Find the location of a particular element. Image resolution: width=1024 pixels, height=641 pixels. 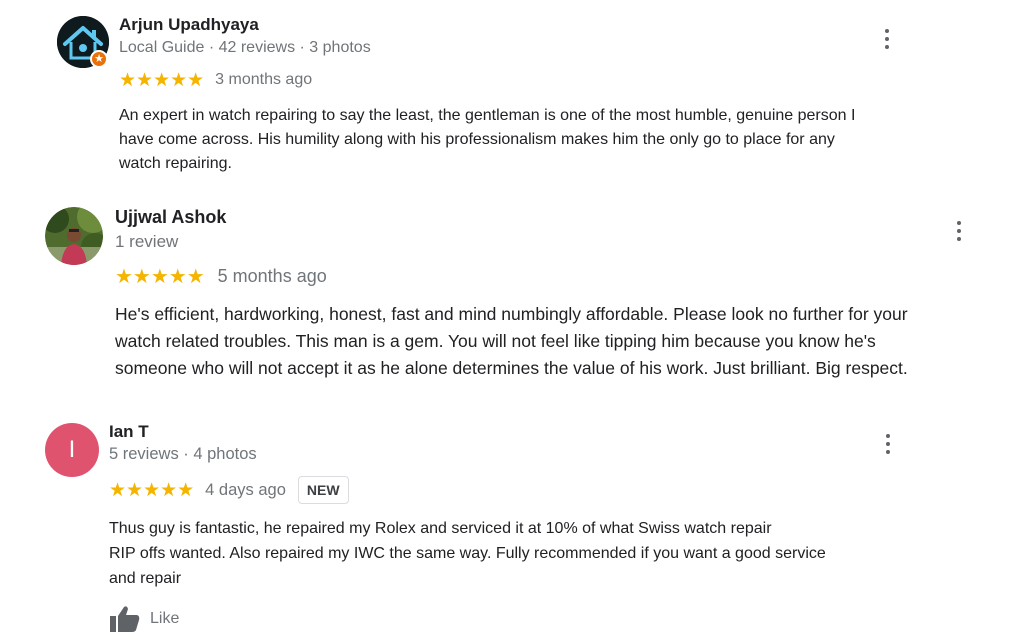

avatar-ian: I is located at coordinates (72, 450).